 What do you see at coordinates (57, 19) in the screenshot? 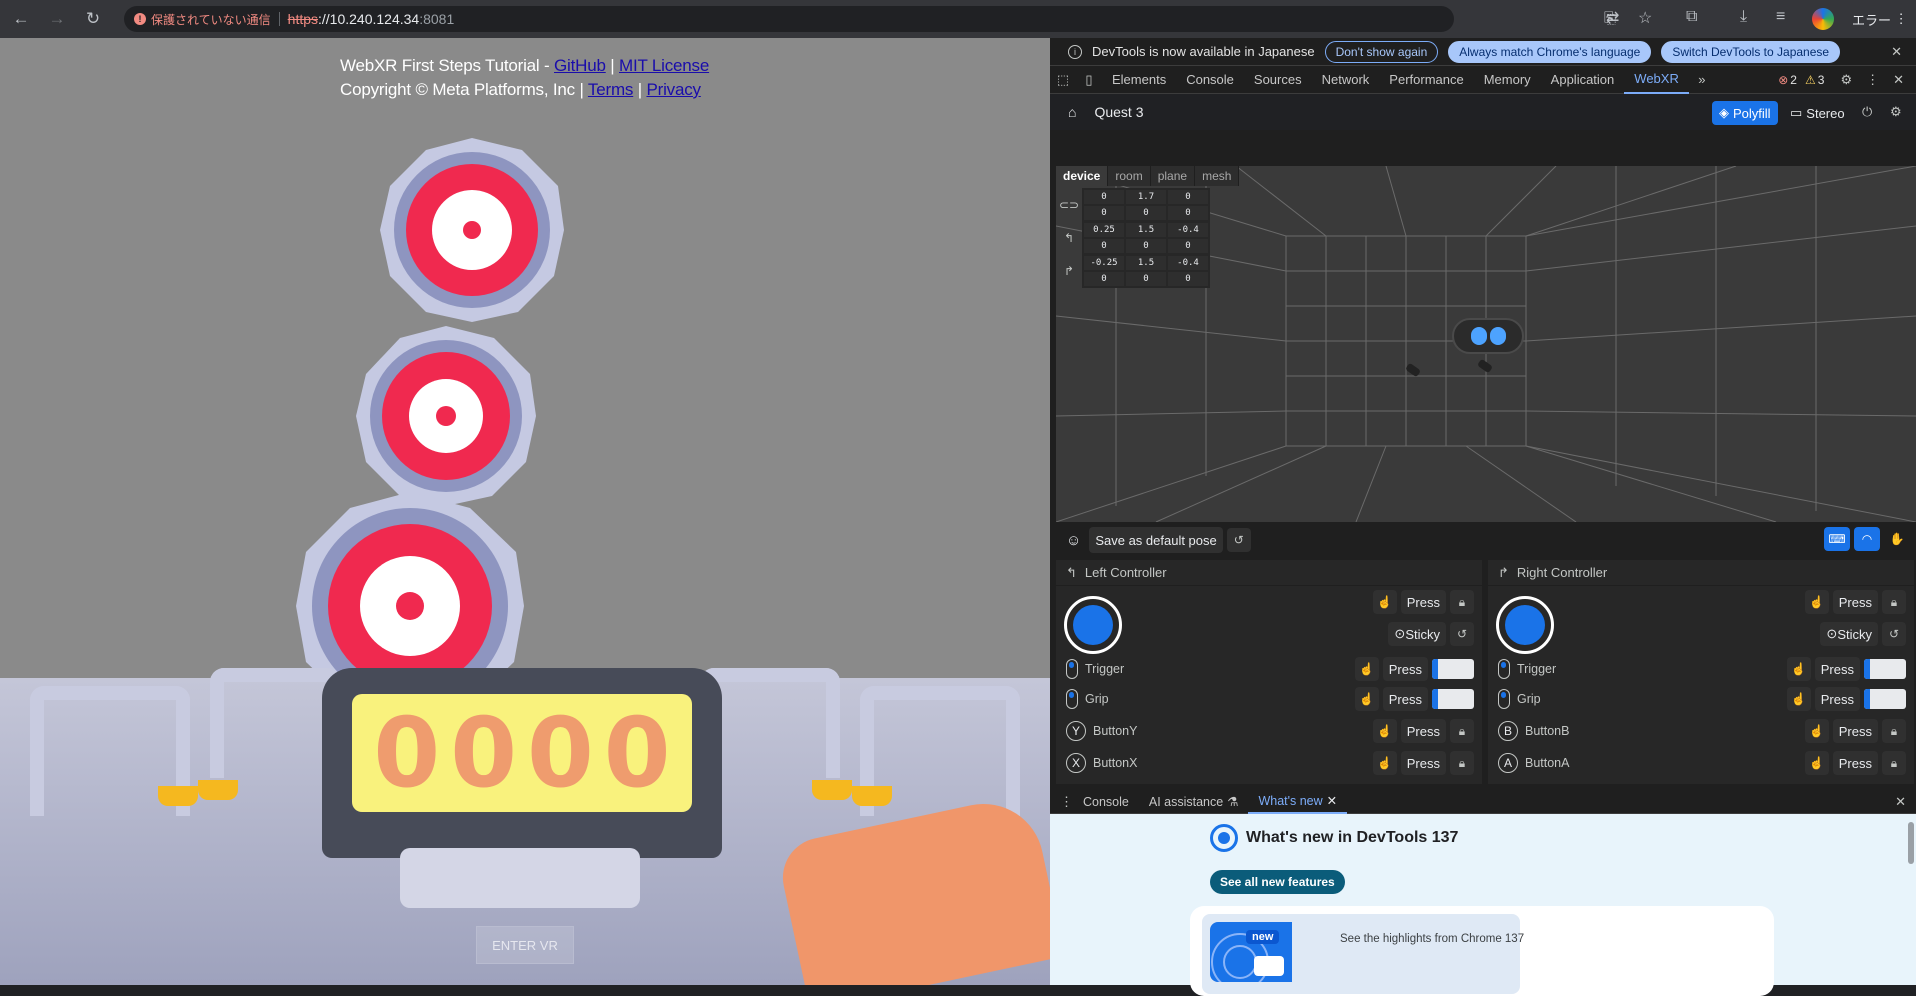
I see `forward-icon: →` at bounding box center [57, 19].